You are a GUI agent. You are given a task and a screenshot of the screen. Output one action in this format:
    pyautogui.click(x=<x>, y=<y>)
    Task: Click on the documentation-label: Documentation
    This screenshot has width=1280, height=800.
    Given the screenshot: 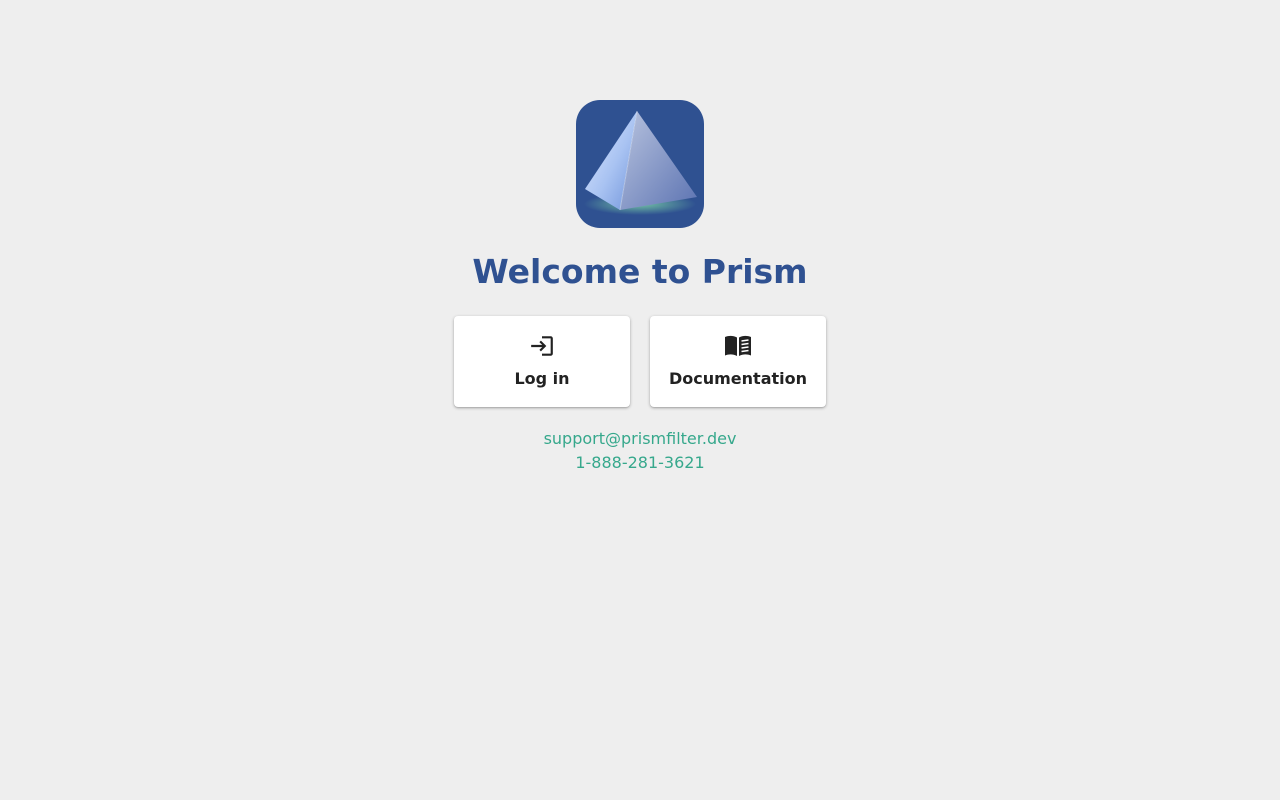 What is the action you would take?
    pyautogui.click(x=738, y=378)
    